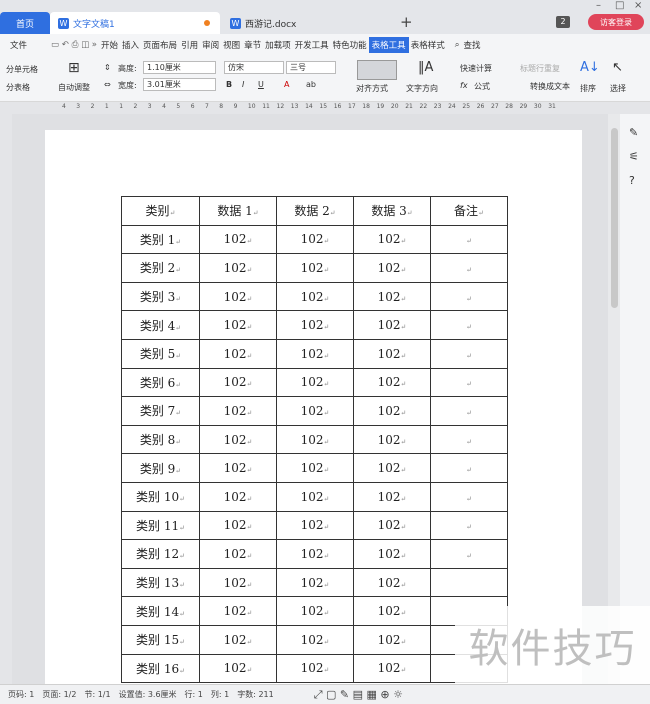 The width and height of the screenshot is (650, 704). I want to click on table-row: 类别 13↵ 102↵ 102↵ 102↵, so click(314, 582).